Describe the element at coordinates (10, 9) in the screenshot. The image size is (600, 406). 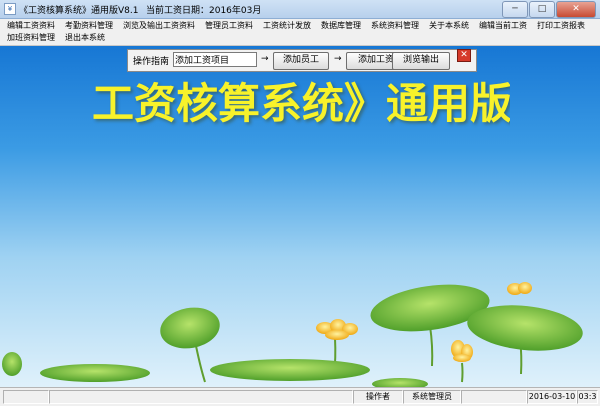
I see `app-icon: ¥` at that location.